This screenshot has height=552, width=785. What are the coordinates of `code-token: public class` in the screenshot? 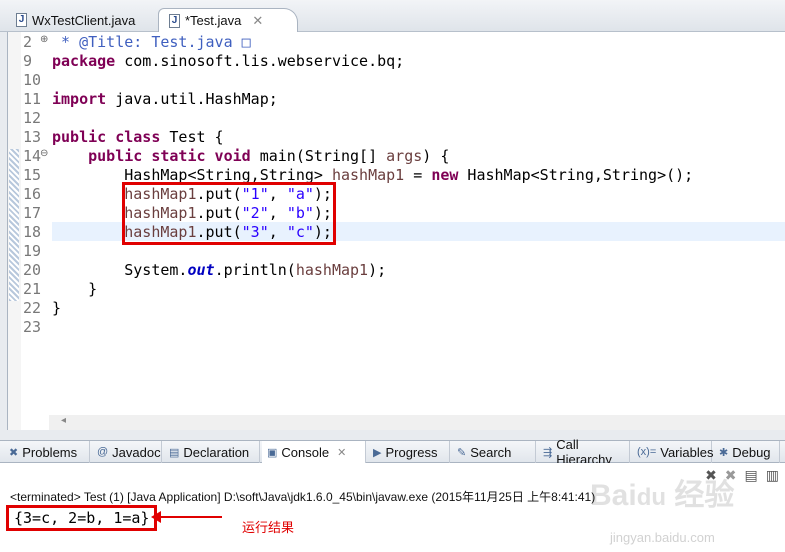 It's located at (106, 137).